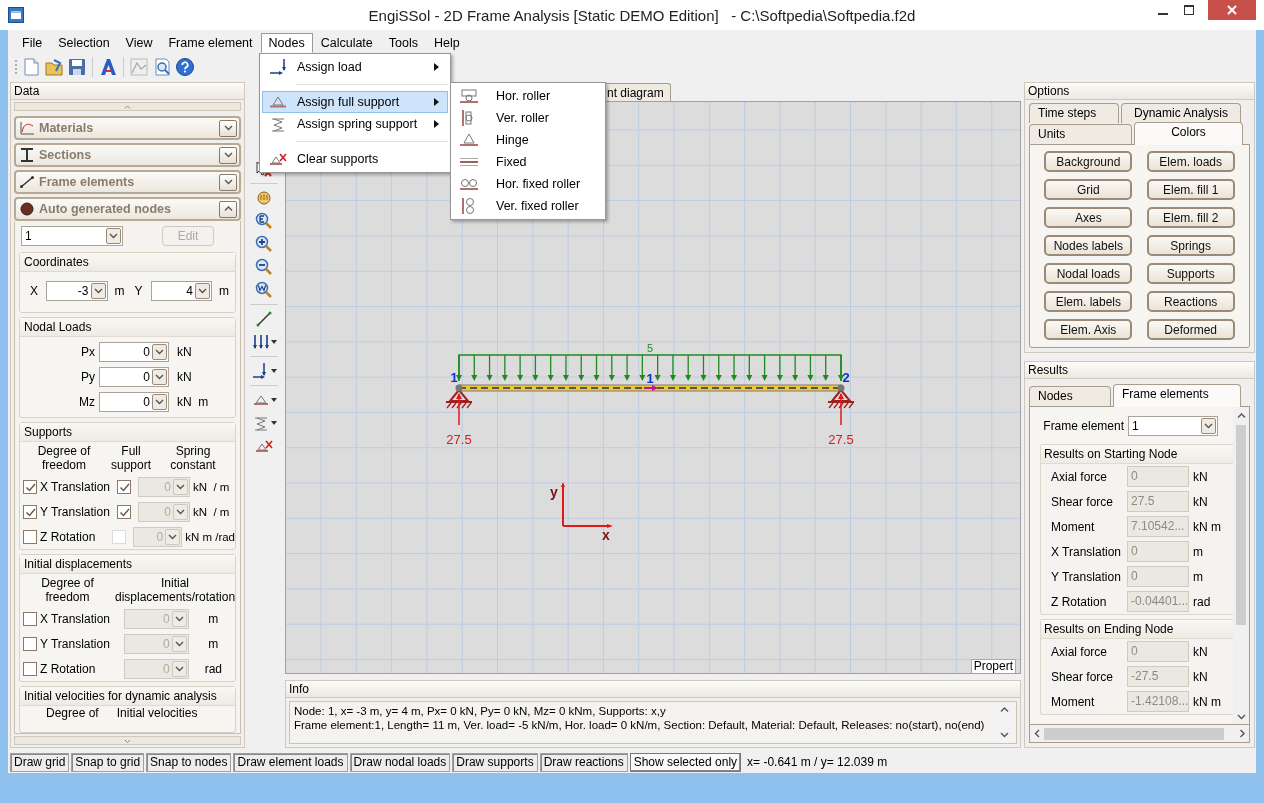  What do you see at coordinates (1173, 425) in the screenshot?
I see `frame-element-dropdown: 1` at bounding box center [1173, 425].